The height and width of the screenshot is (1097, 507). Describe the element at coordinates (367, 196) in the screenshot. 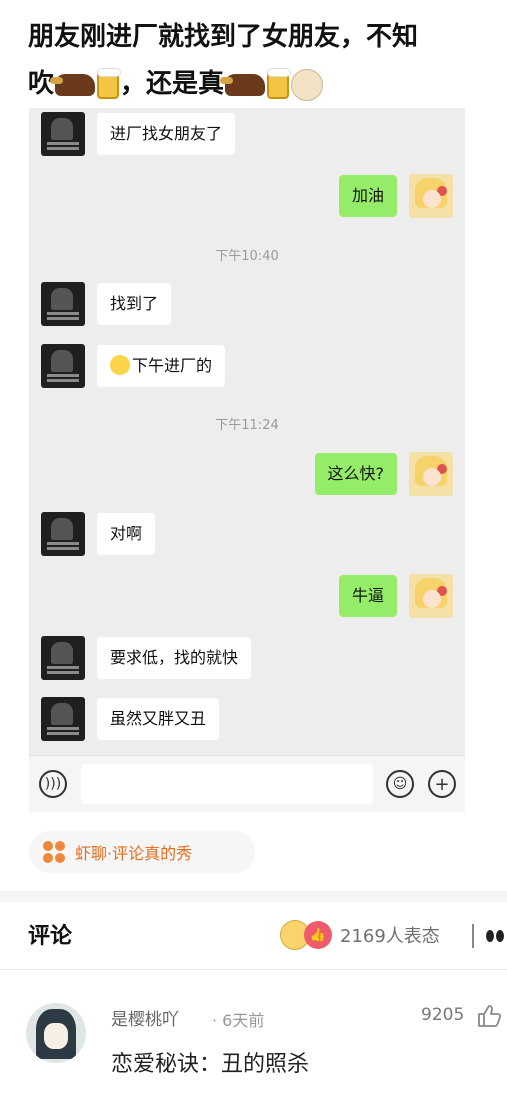

I see `message-bubble: 加油` at that location.